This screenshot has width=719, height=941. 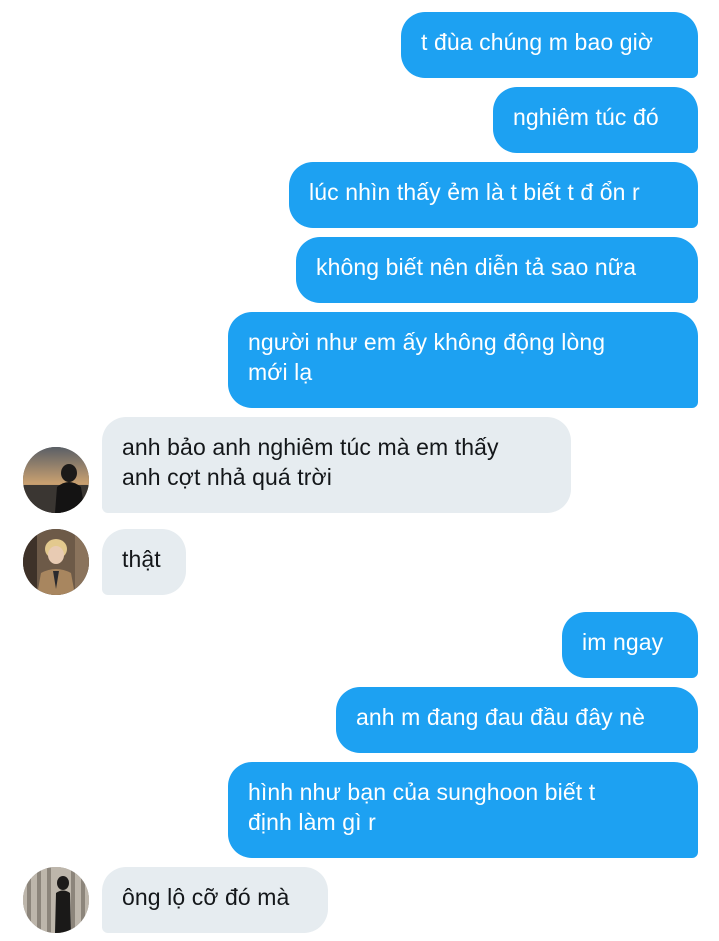 What do you see at coordinates (500, 717) in the screenshot?
I see `message-text: anh m đang đau đầu đây nè` at bounding box center [500, 717].